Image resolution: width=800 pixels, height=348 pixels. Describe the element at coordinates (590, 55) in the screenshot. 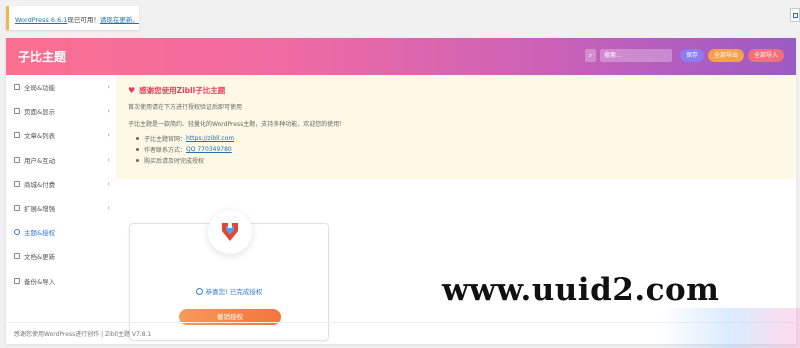

I see `search-icon: ⌕` at that location.